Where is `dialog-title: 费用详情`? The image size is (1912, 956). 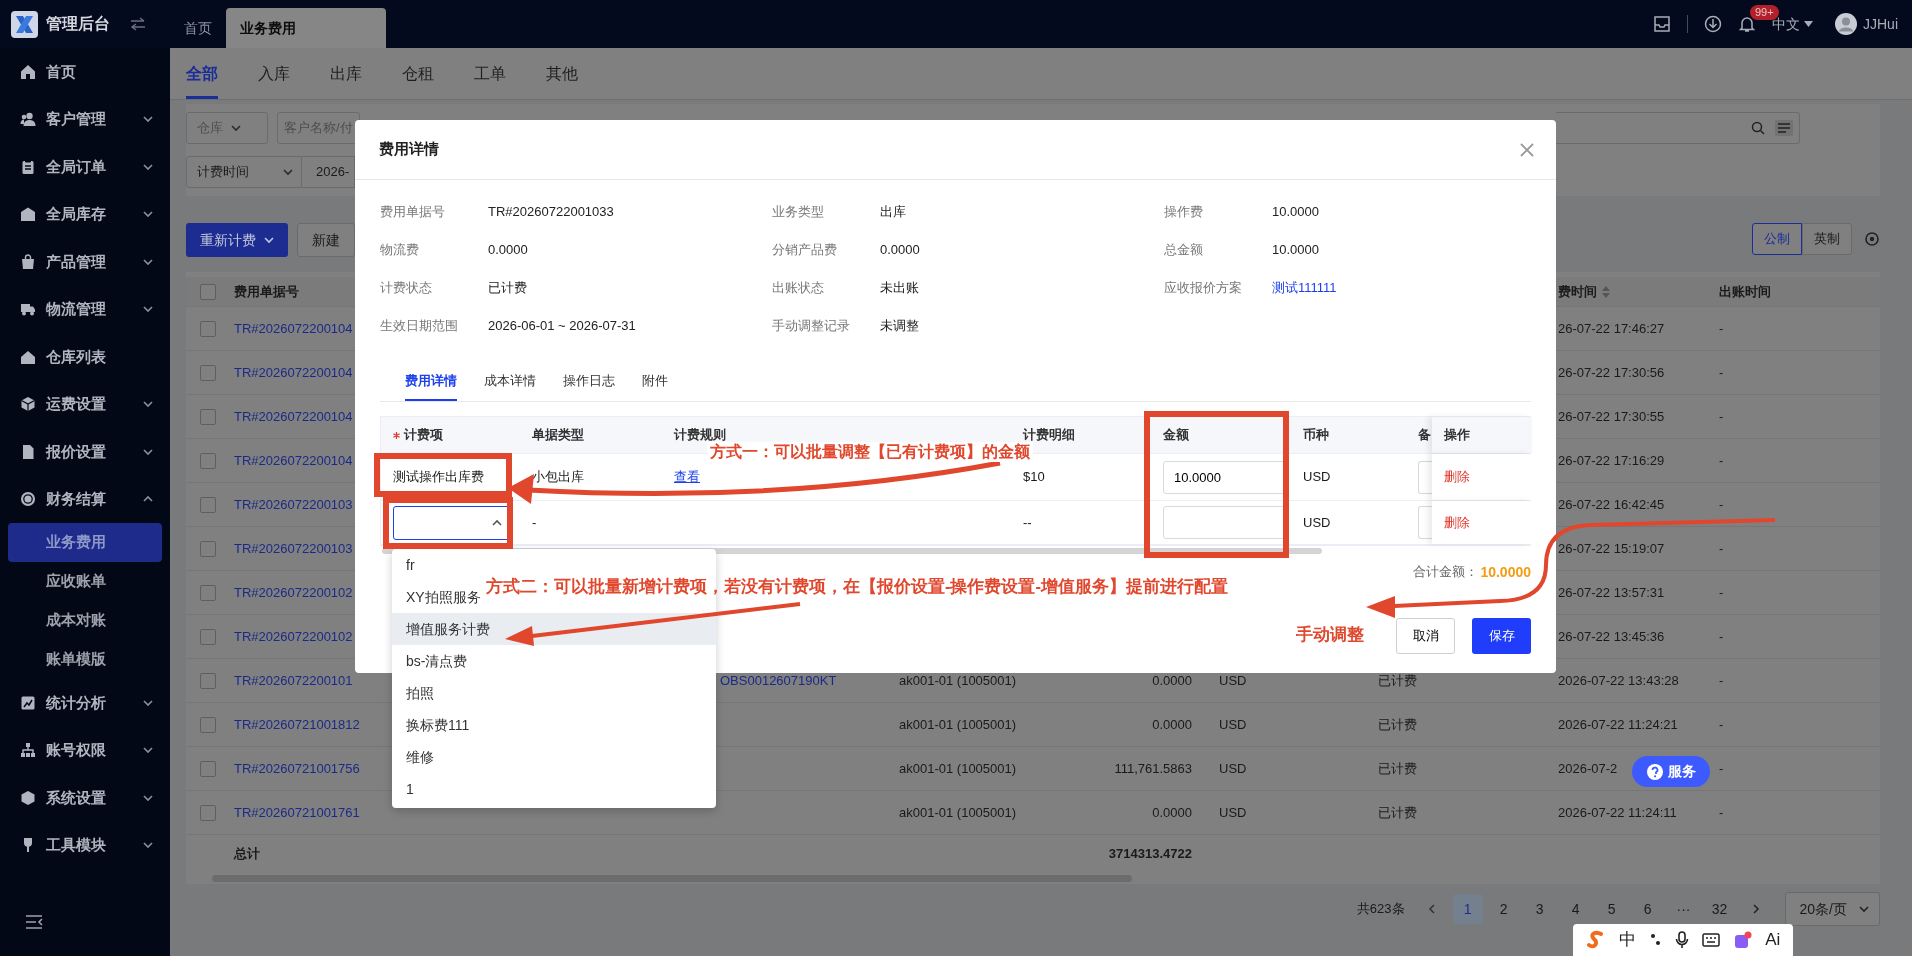
dialog-title: 费用详情 is located at coordinates (409, 149).